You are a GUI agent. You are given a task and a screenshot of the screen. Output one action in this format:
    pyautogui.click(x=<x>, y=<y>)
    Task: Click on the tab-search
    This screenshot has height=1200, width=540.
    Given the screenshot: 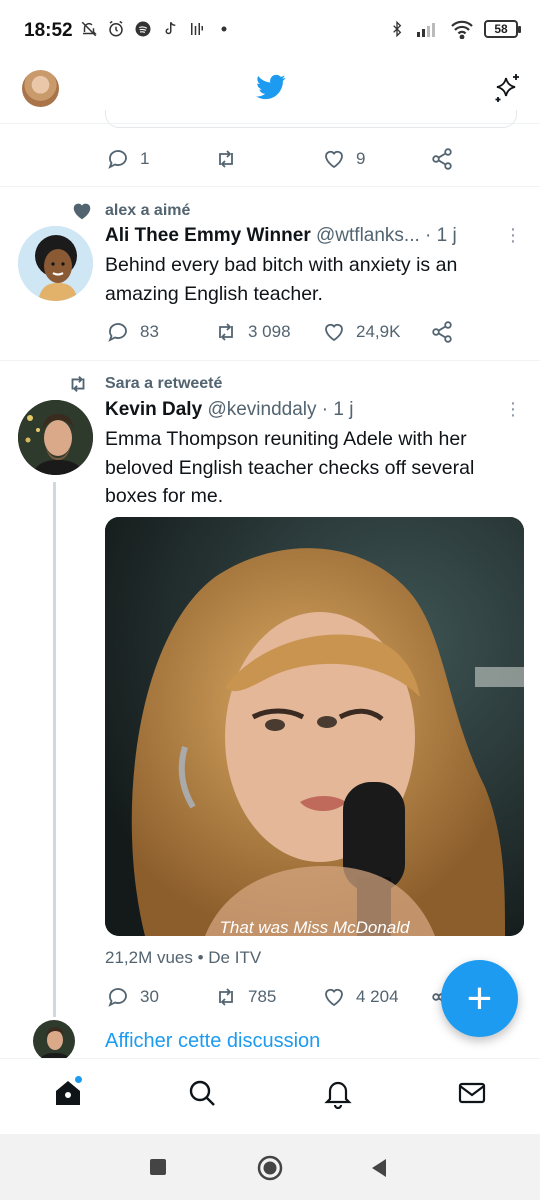 What is the action you would take?
    pyautogui.click(x=202, y=1093)
    